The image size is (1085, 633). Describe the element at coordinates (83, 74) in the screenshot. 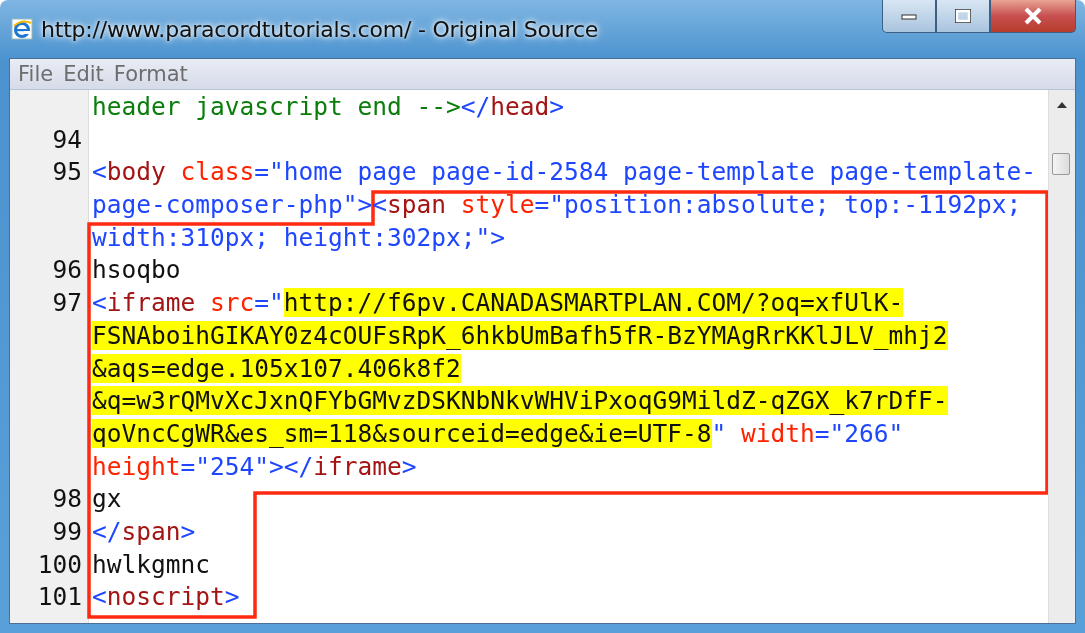

I see `menu-item: Edit` at that location.